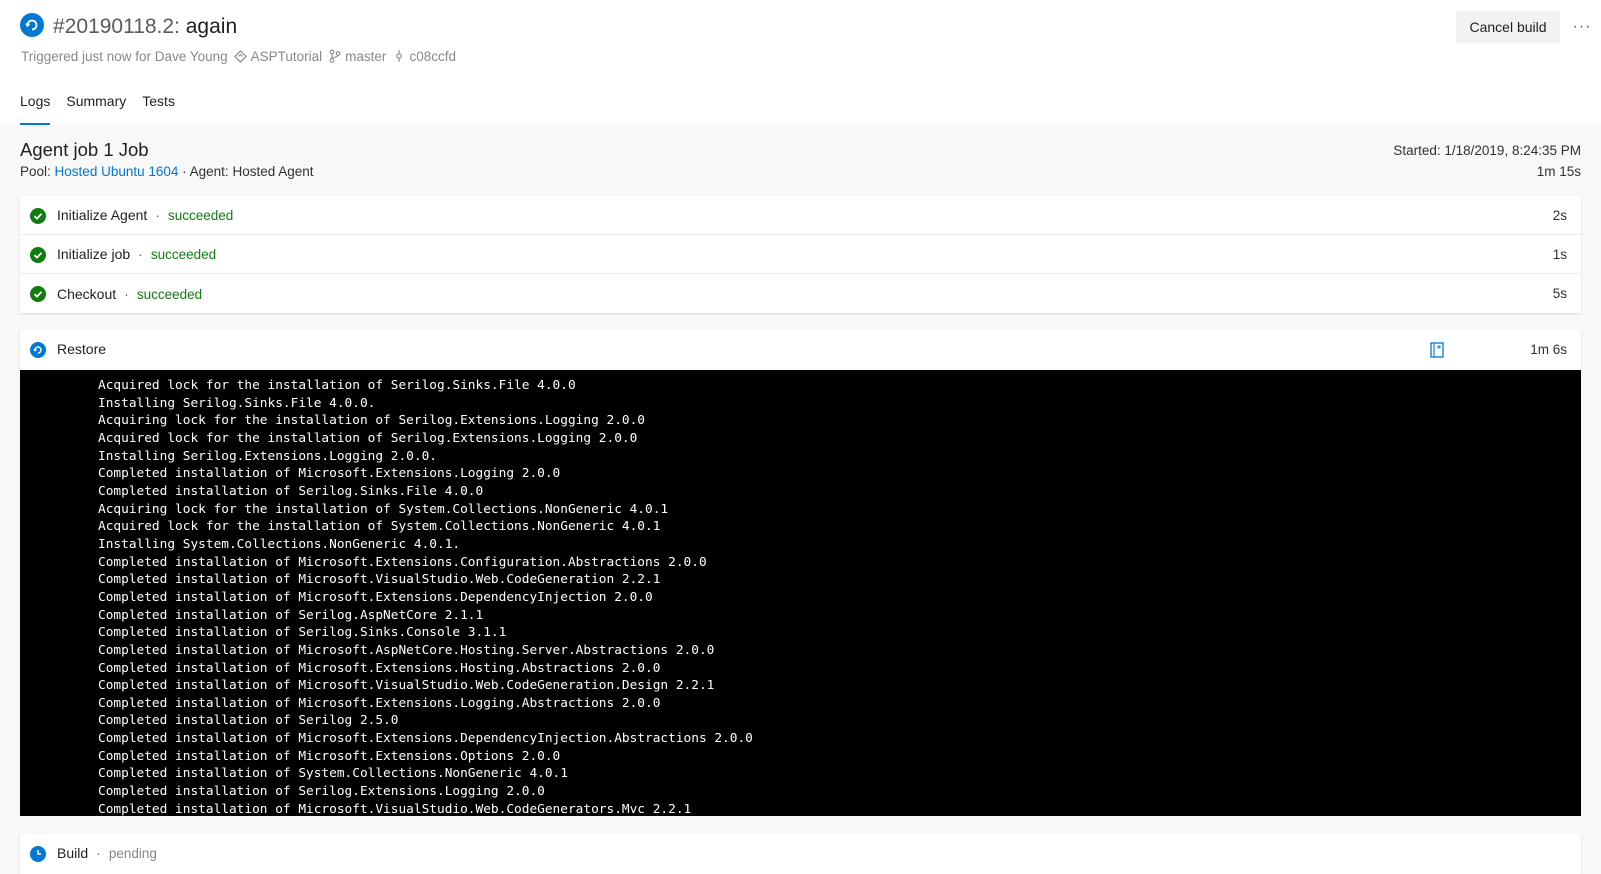 This screenshot has height=874, width=1601. What do you see at coordinates (94, 254) in the screenshot?
I see `step-name: Initialize job` at bounding box center [94, 254].